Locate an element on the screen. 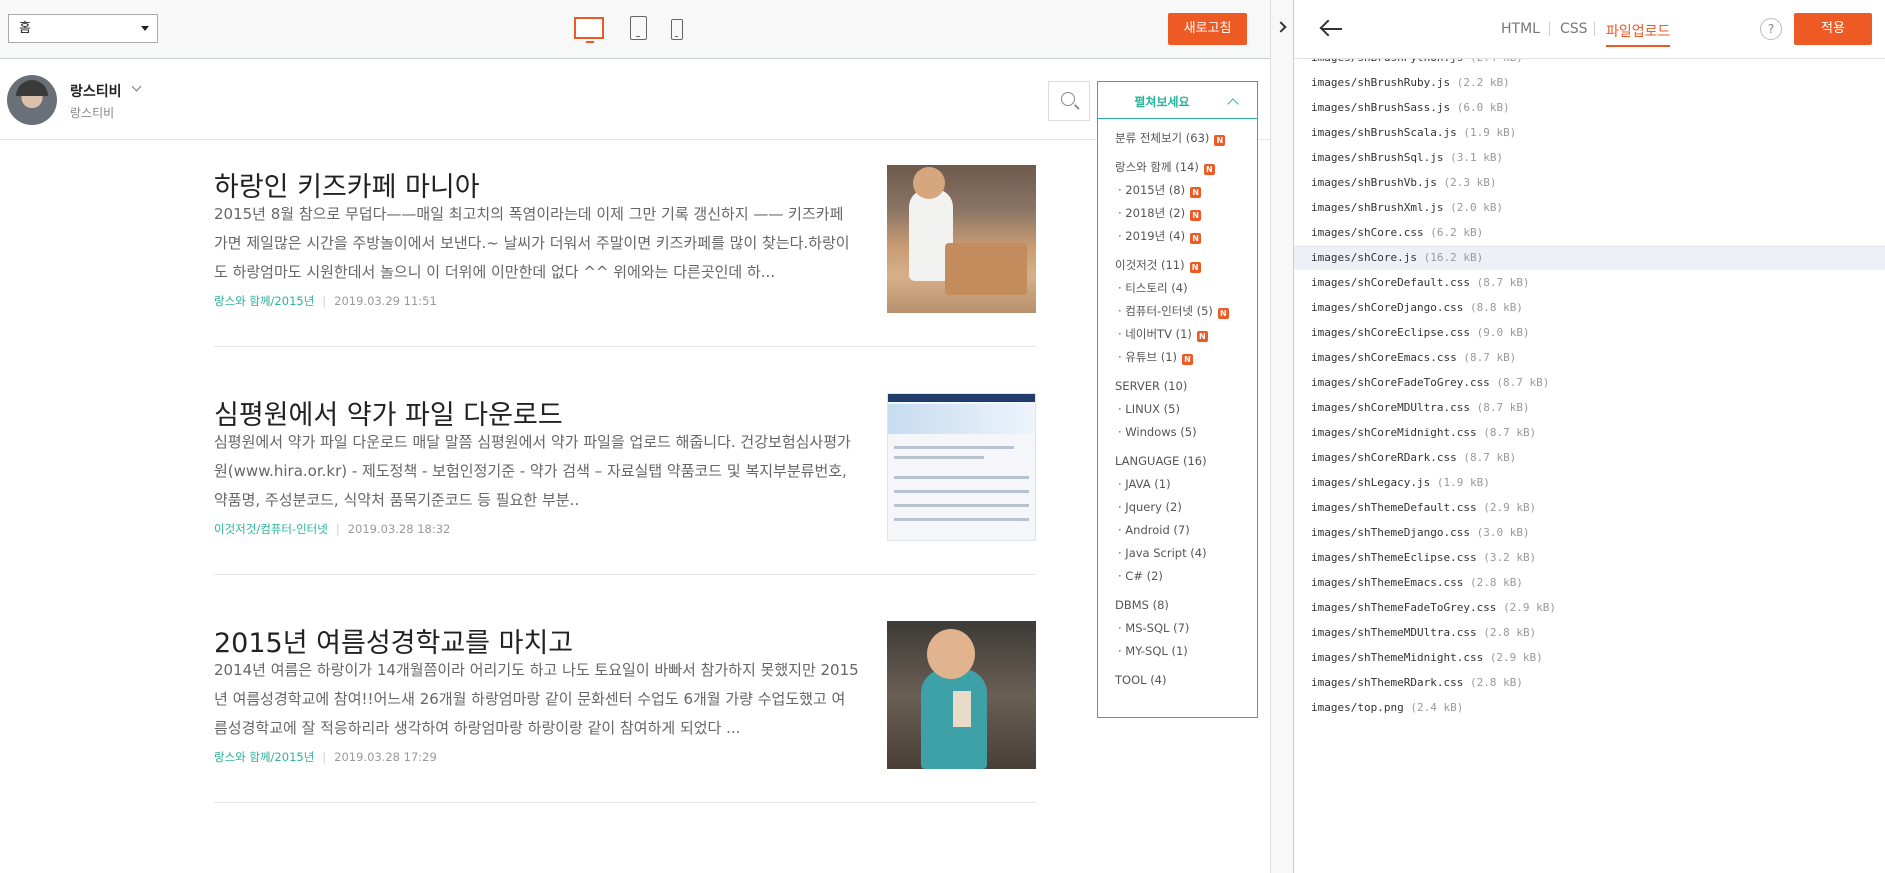 This screenshot has height=873, width=1885. file-row: images/shThemeEmacs.css (2.8 kB) is located at coordinates (1589, 582).